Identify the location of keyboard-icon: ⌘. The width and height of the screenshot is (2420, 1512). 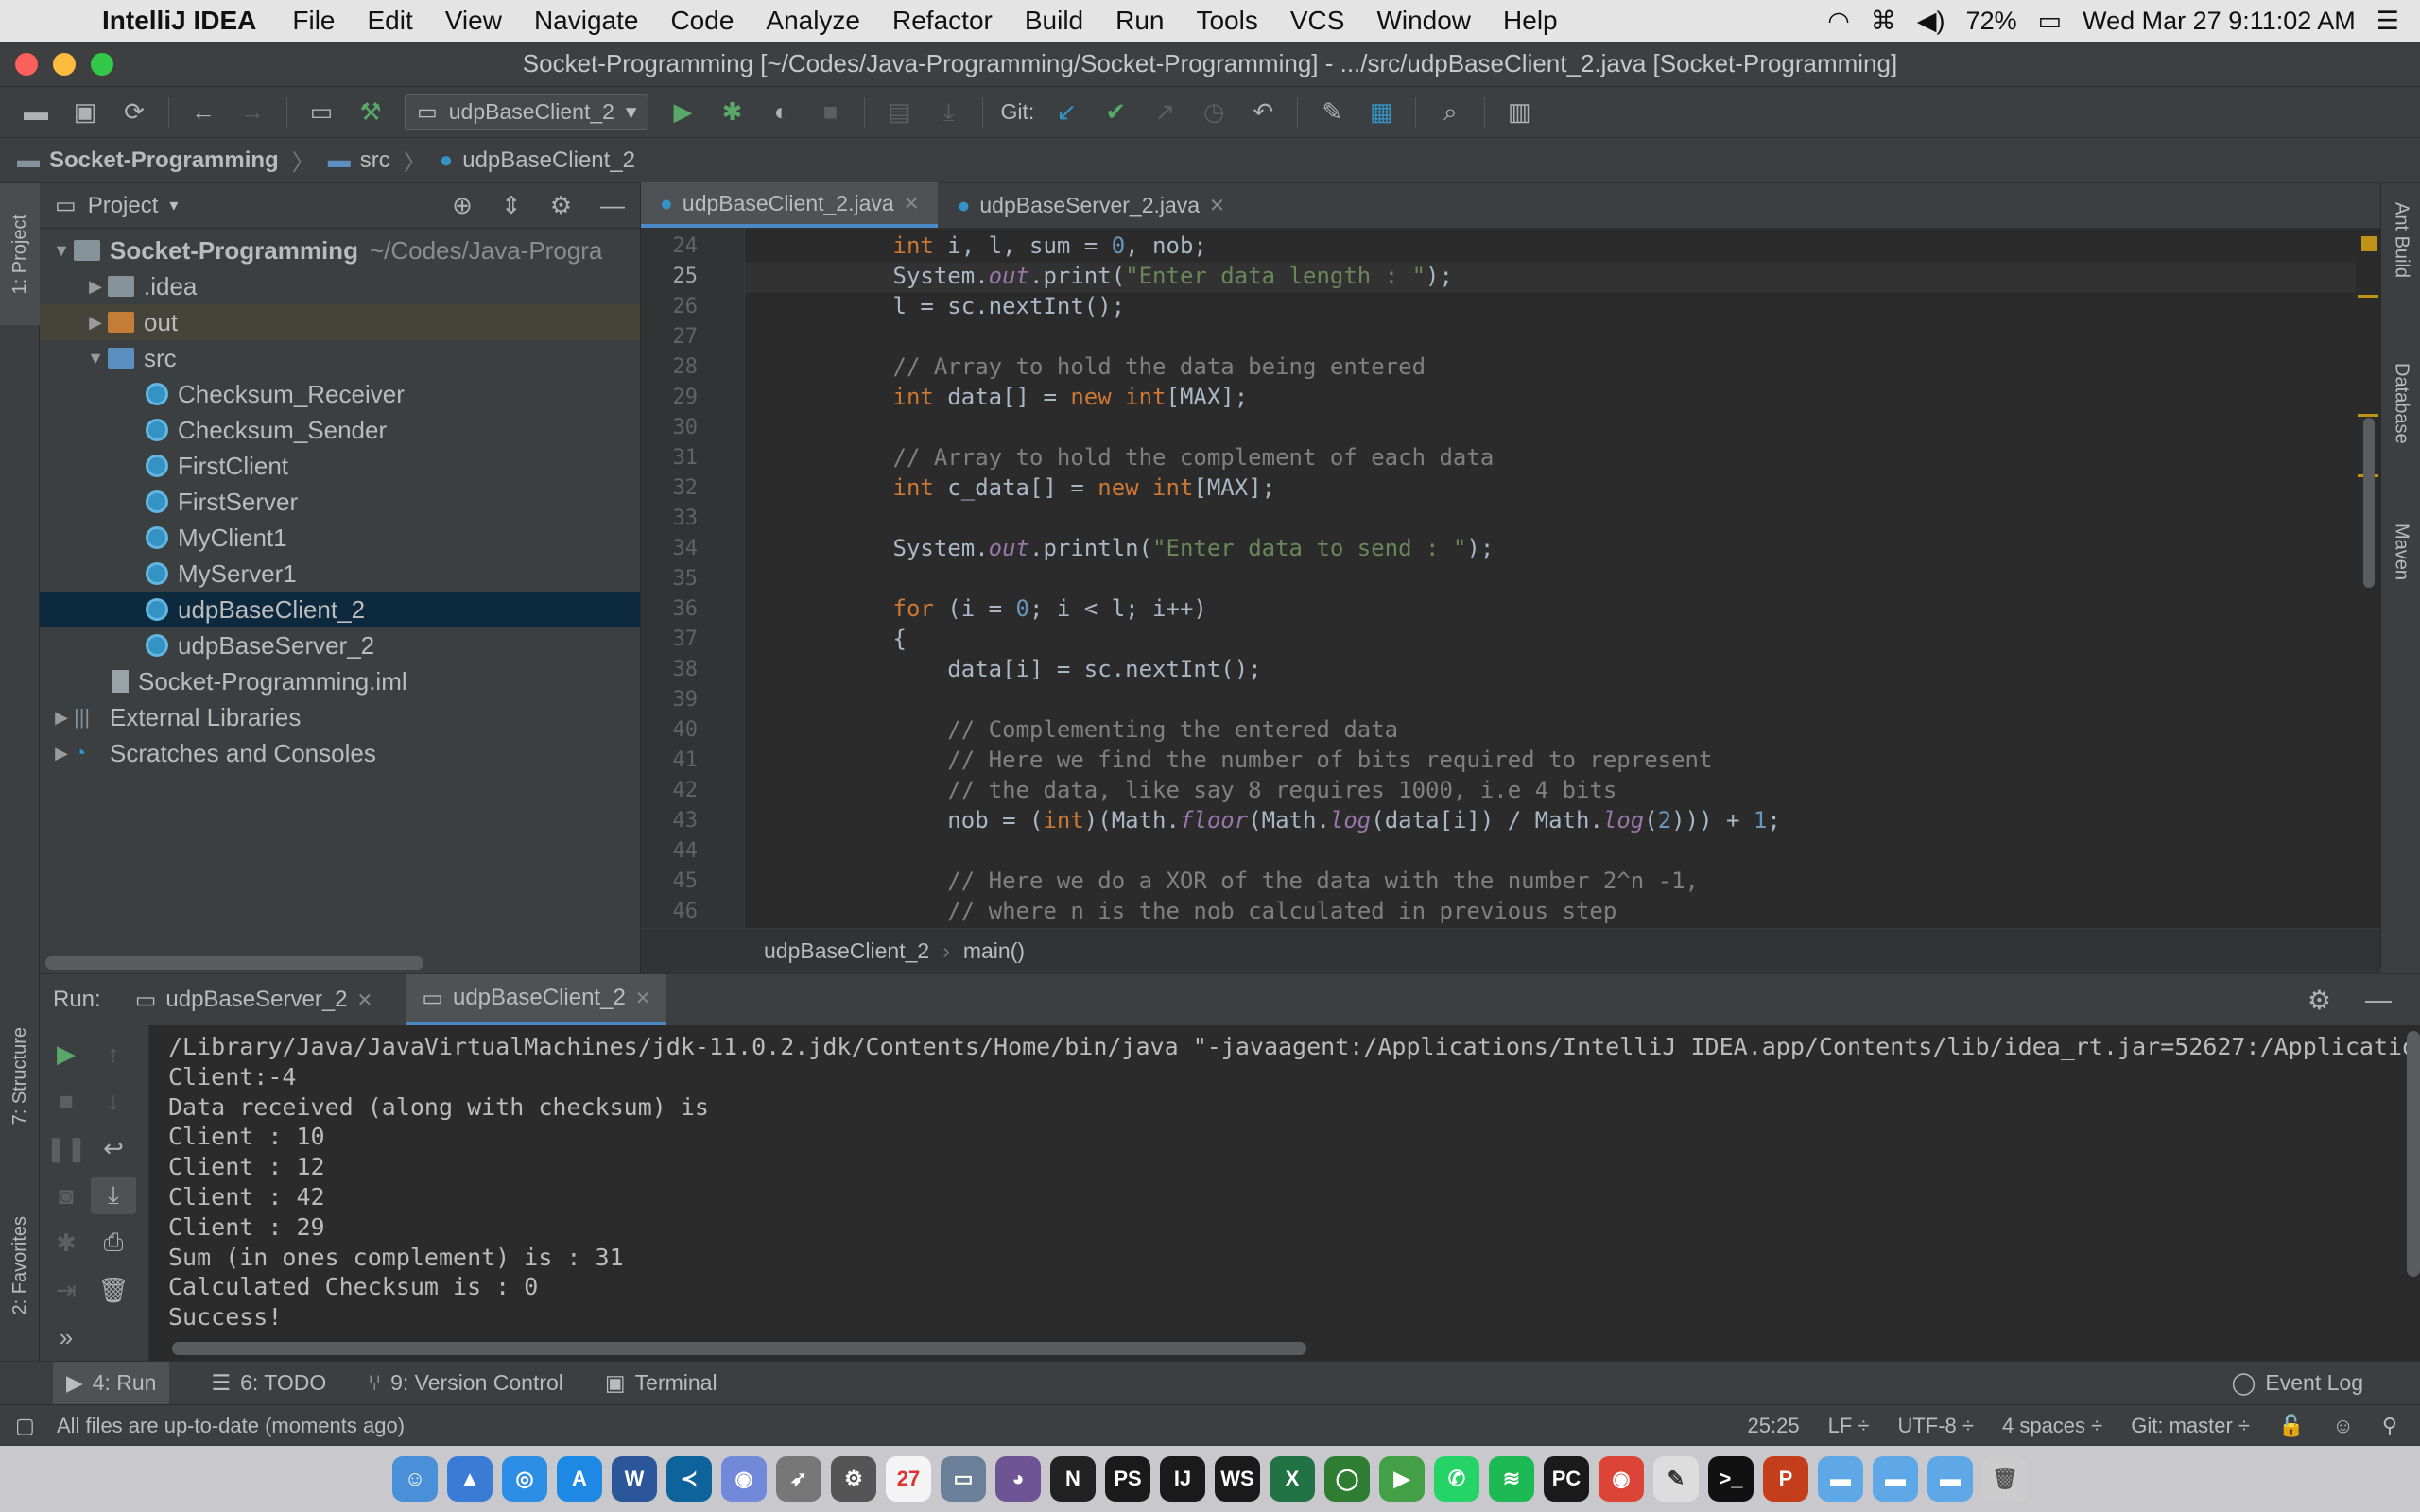
(1883, 21).